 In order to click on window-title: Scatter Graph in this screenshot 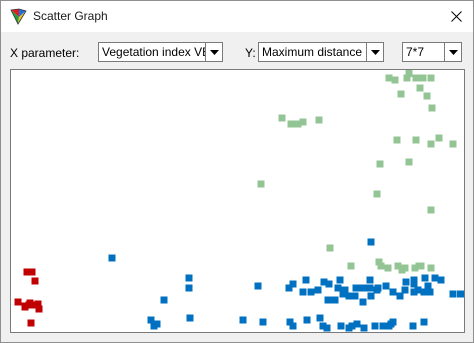, I will do `click(70, 16)`.